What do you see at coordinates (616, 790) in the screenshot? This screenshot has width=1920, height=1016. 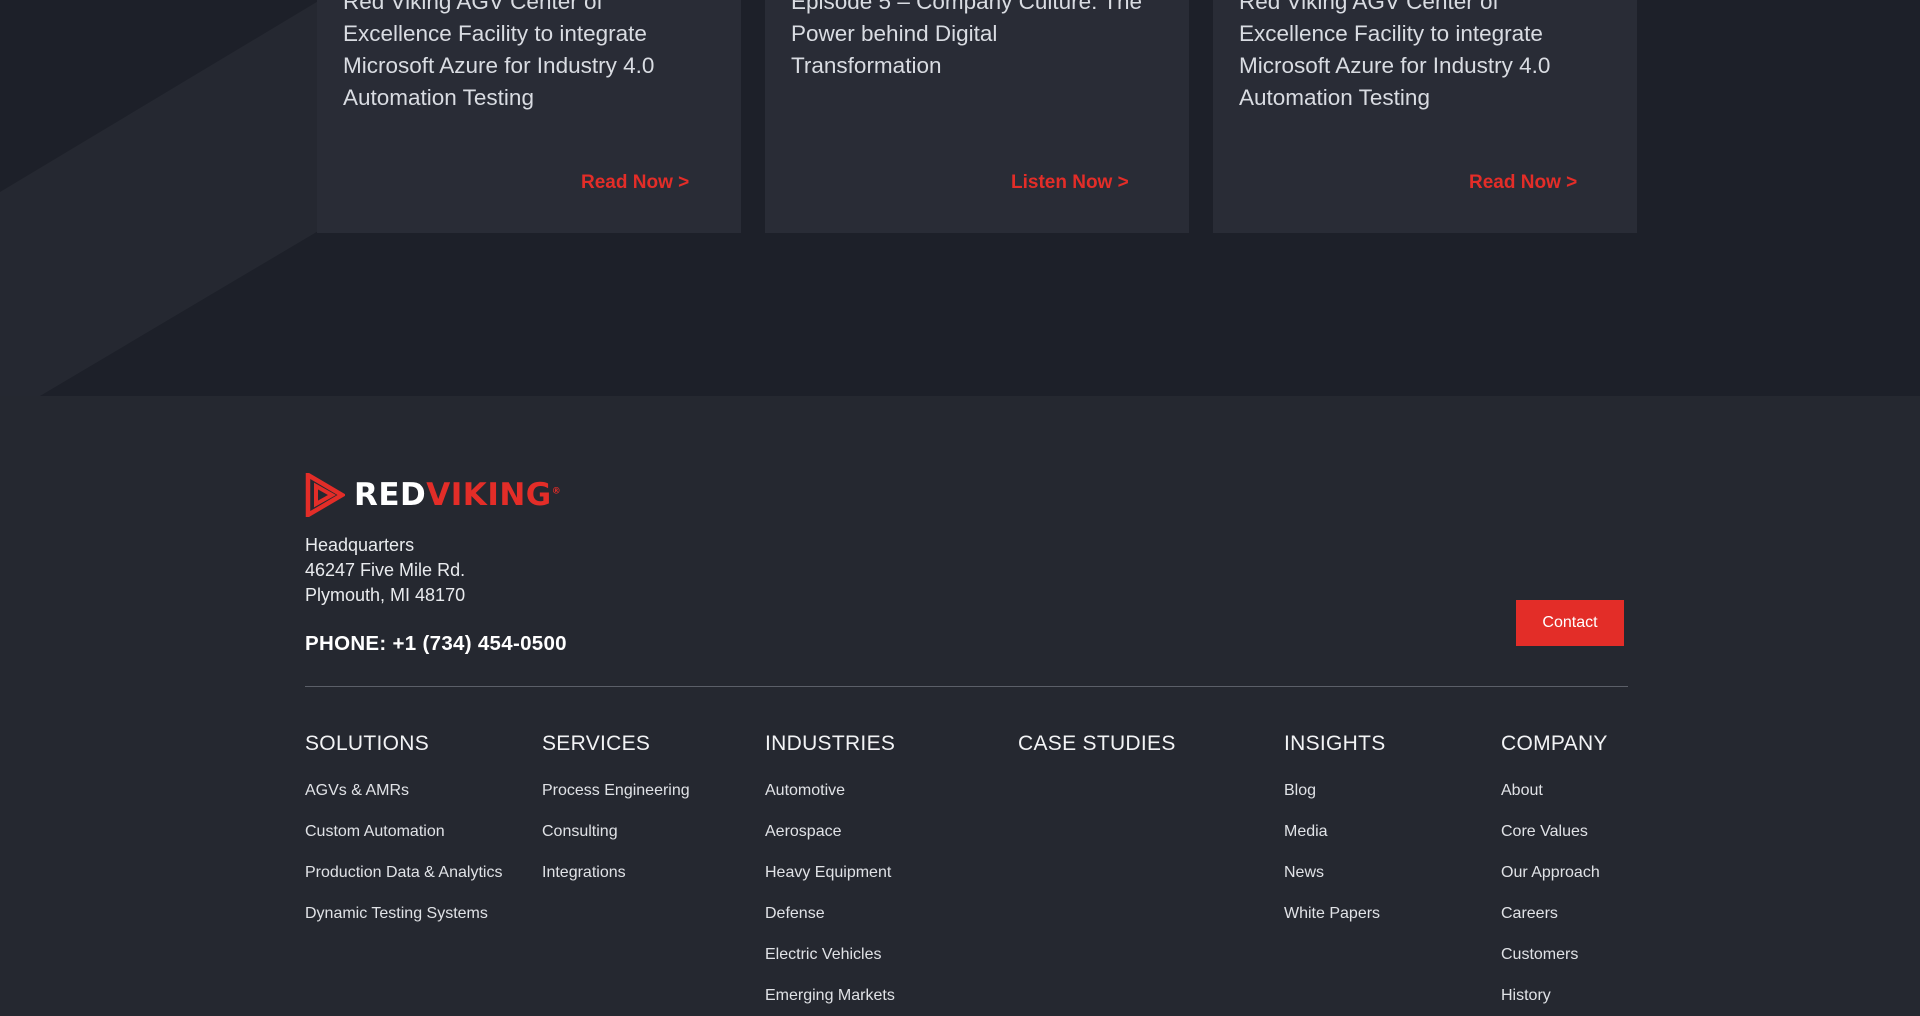 I see `footer-link: Process Engineering` at bounding box center [616, 790].